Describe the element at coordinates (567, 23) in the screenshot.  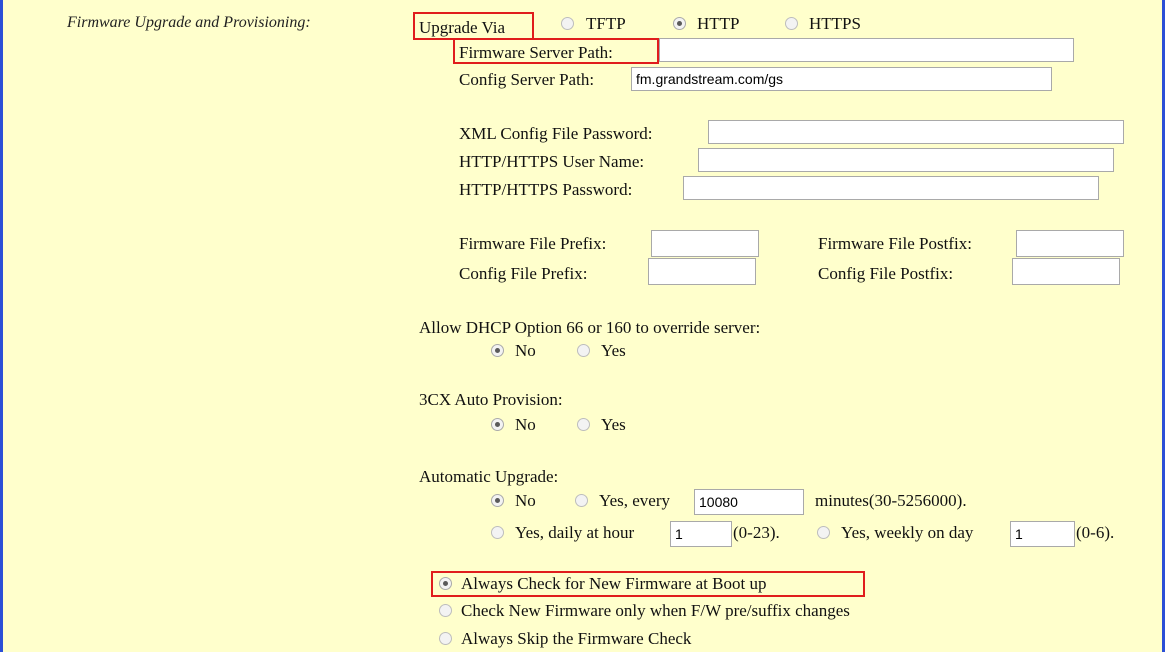
I see `upgrade-via-tftp-radio` at that location.